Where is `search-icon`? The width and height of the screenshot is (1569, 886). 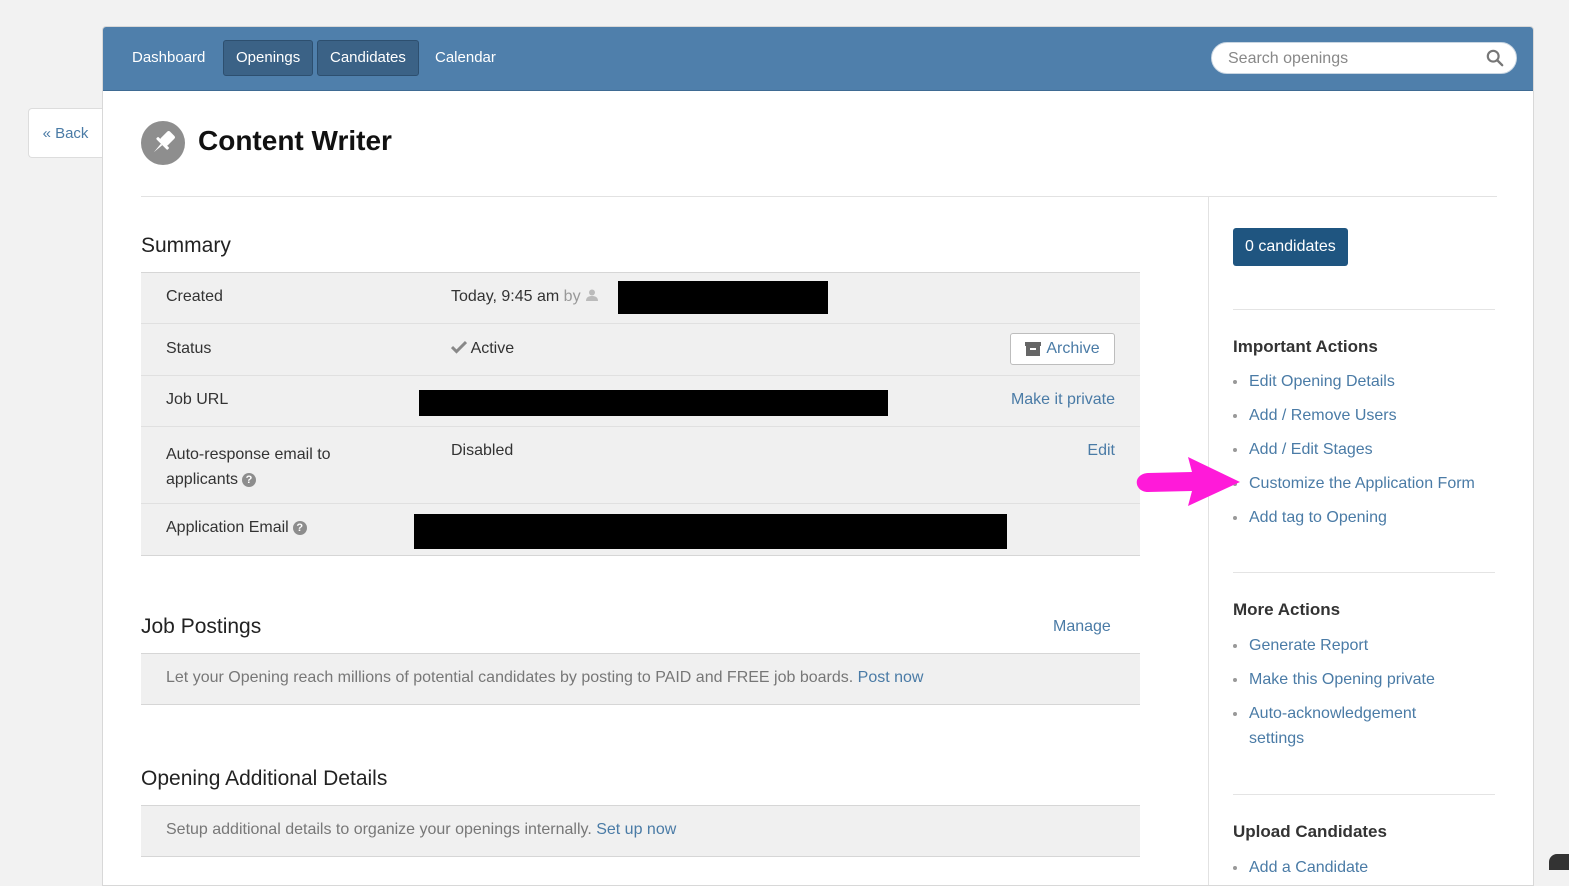 search-icon is located at coordinates (1495, 58).